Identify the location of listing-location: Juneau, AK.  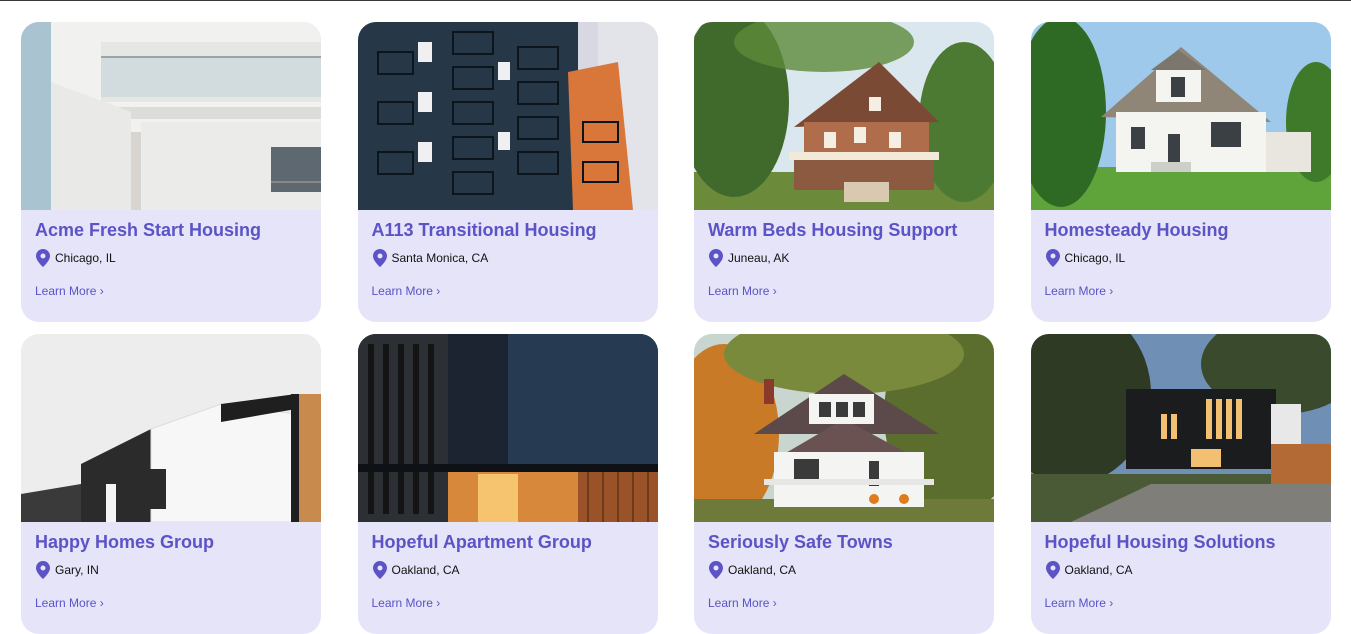
(844, 258).